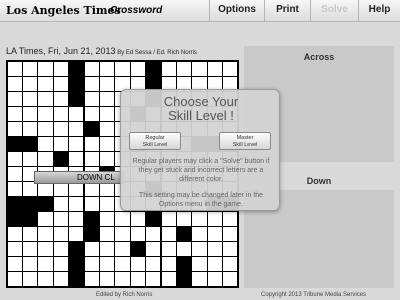 The height and width of the screenshot is (300, 400). I want to click on regular-skill-button: Regular Skill Level, so click(155, 141).